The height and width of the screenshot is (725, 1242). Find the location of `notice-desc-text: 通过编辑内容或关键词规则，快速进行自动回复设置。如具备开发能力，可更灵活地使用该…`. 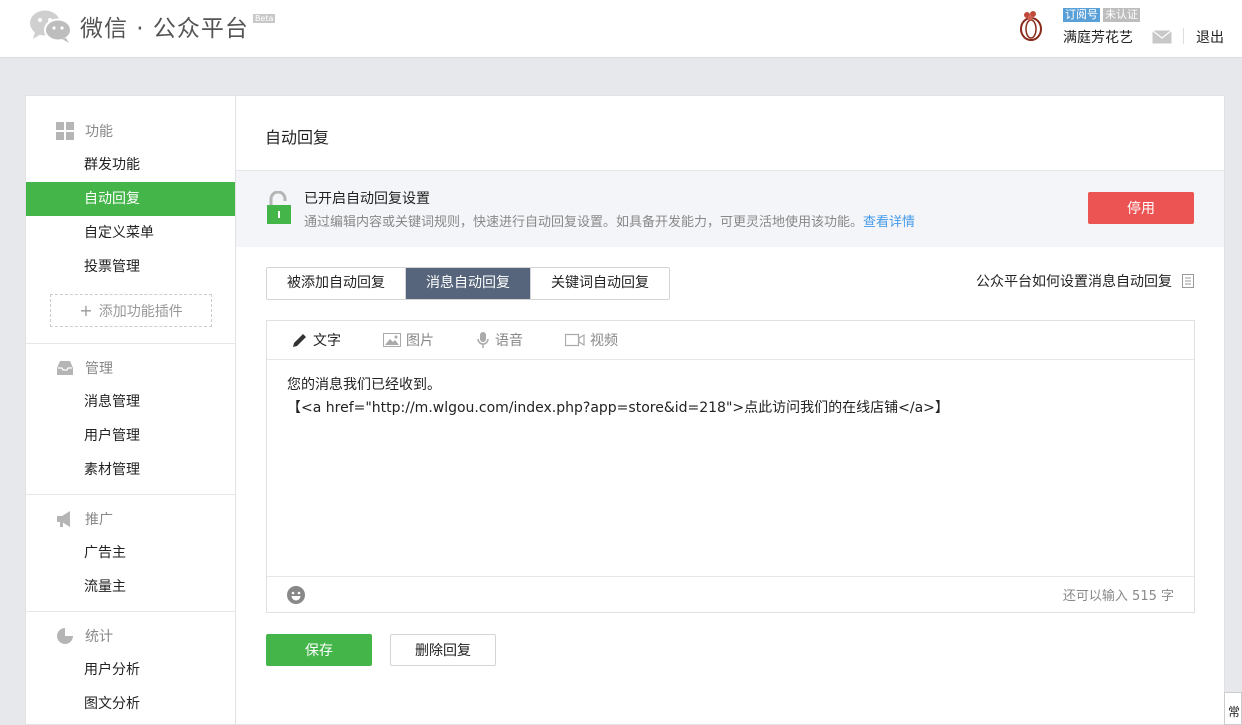

notice-desc-text: 通过编辑内容或关键词规则，快速进行自动回复设置。如具备开发能力，可更灵活地使用该… is located at coordinates (584, 222).